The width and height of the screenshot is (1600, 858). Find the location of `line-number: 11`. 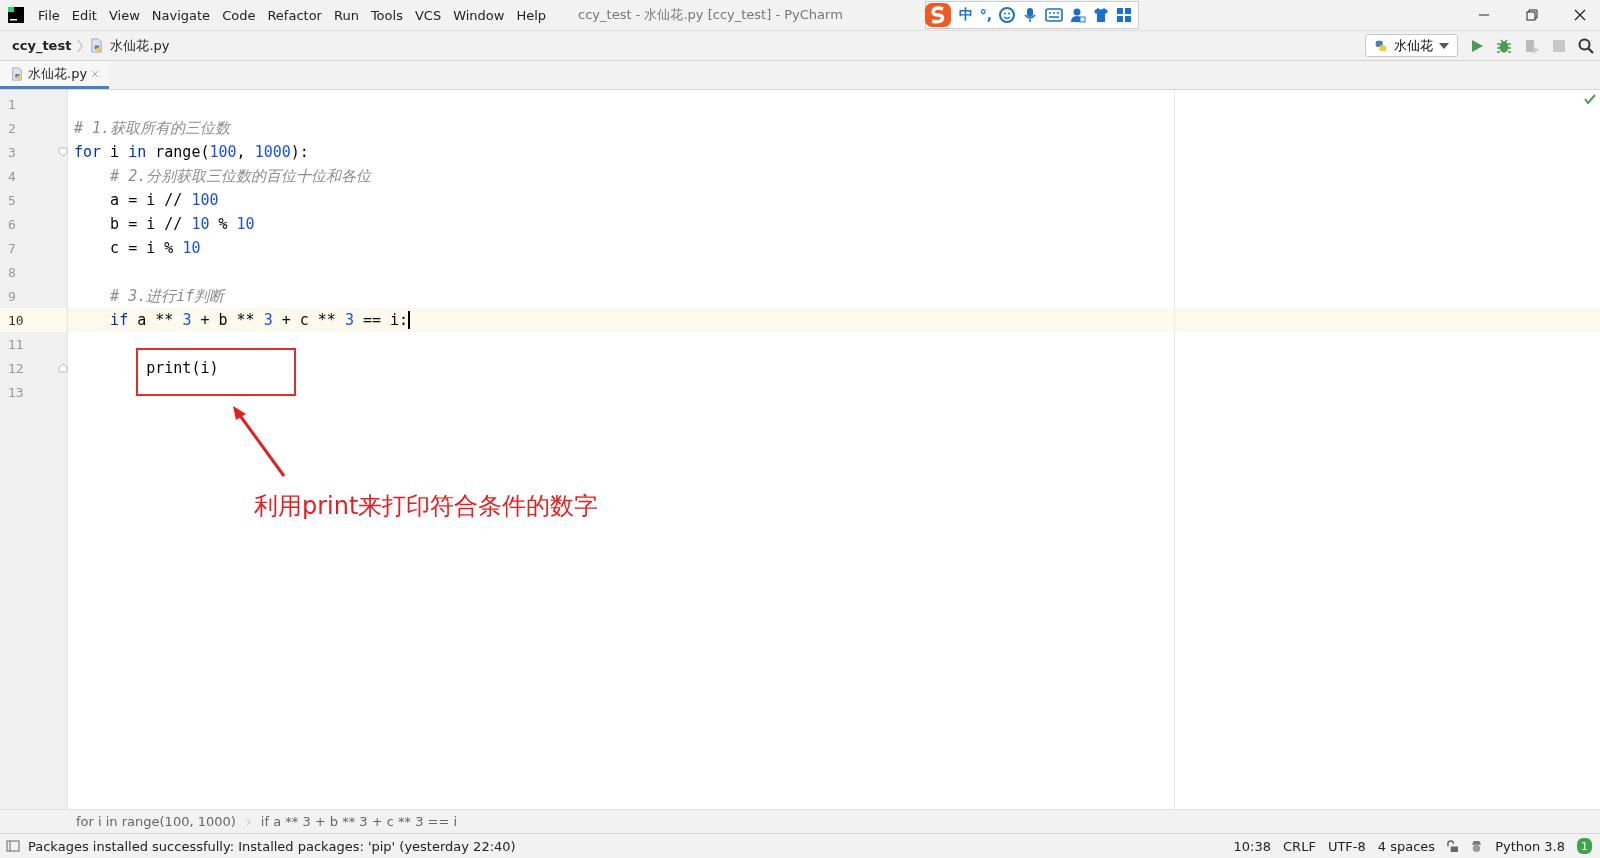

line-number: 11 is located at coordinates (16, 344).